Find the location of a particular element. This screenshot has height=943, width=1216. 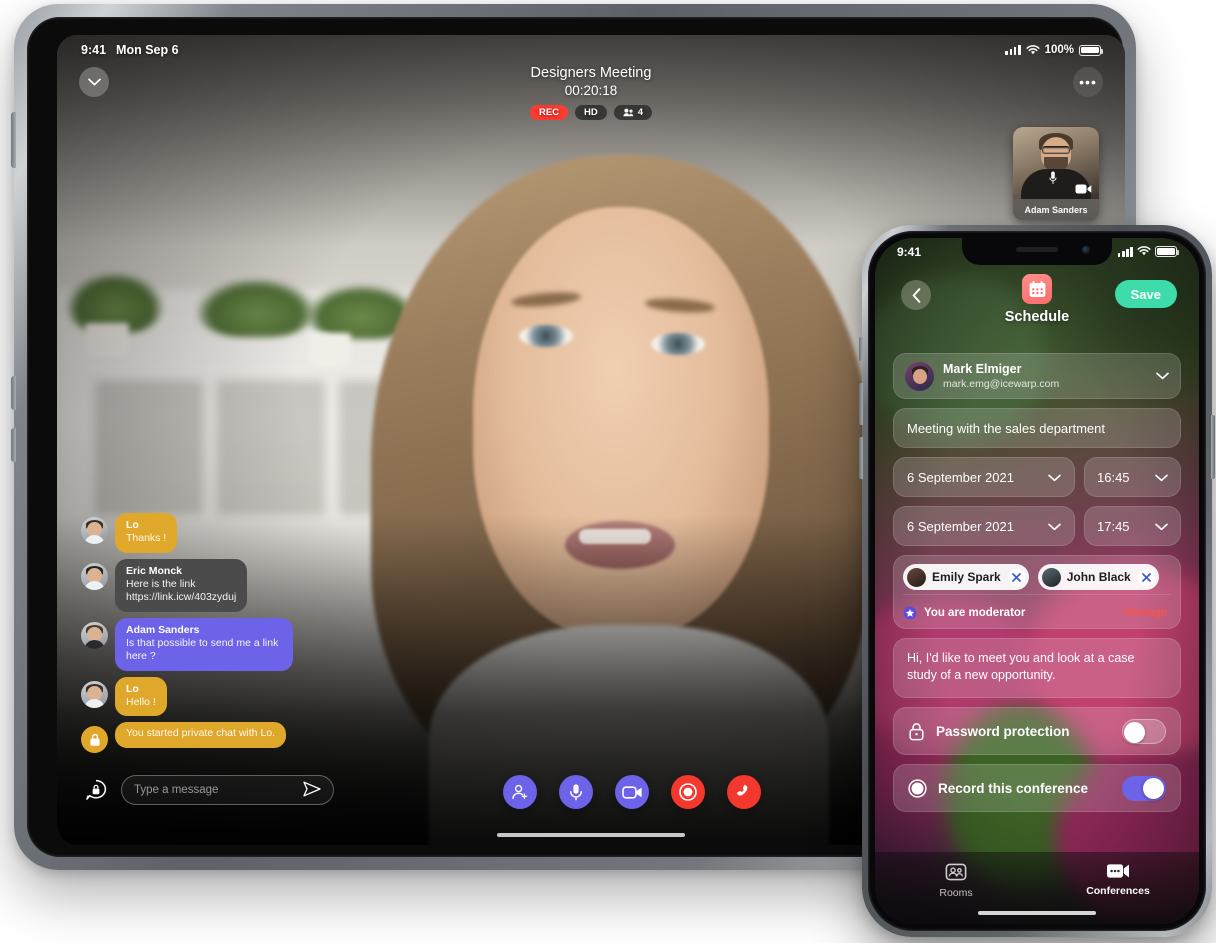

camera-button is located at coordinates (632, 792).